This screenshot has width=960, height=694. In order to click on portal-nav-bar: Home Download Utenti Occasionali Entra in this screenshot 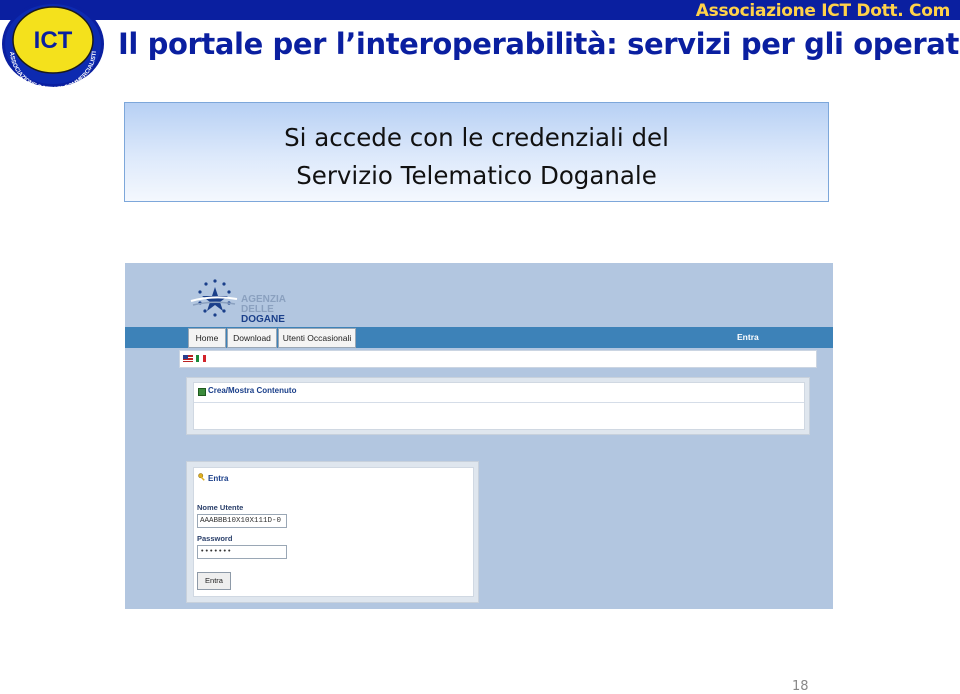, I will do `click(479, 337)`.